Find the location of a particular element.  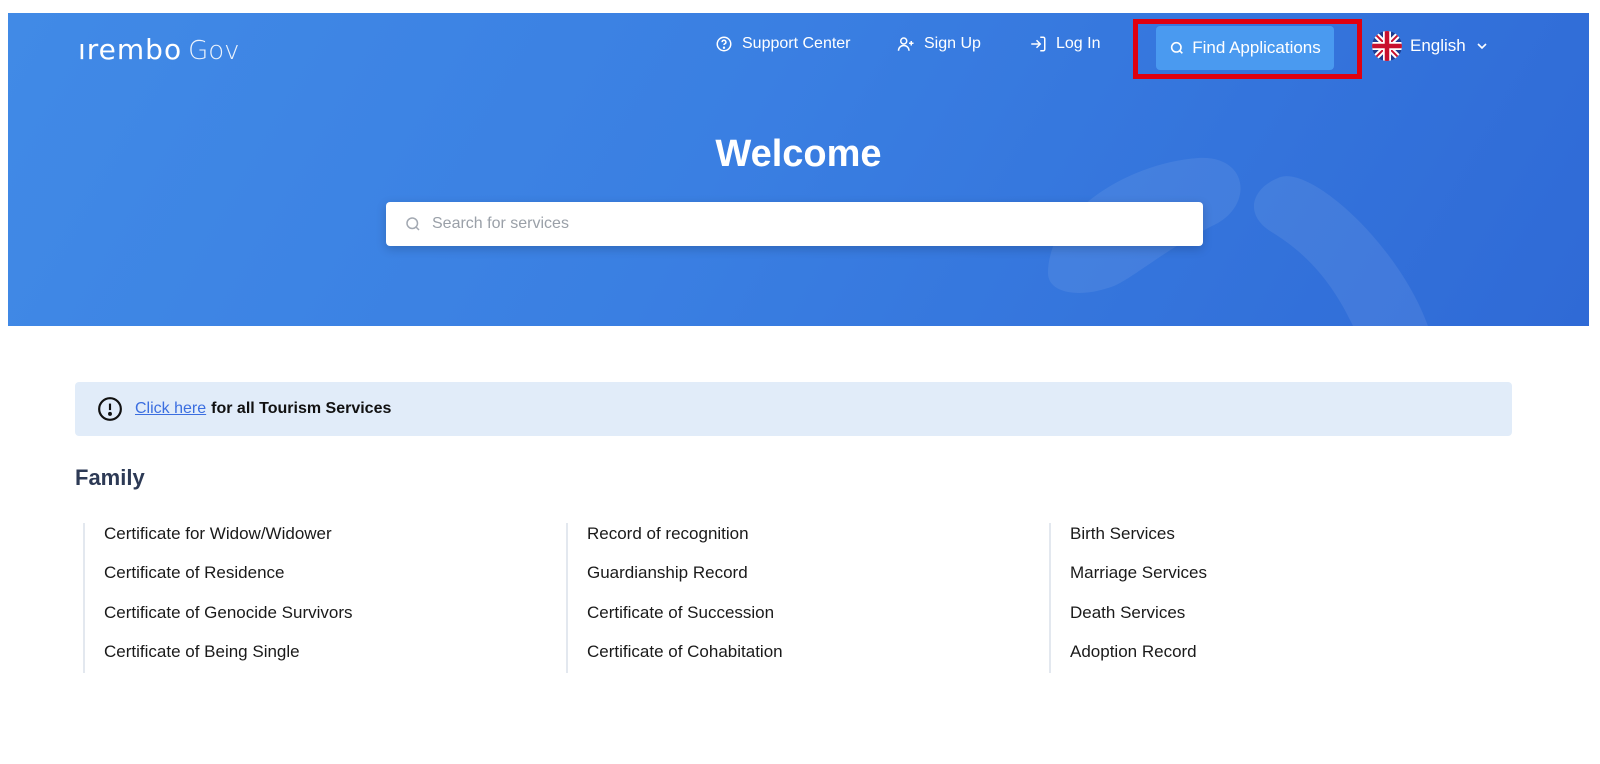

tourism-alert-text: for all Tourism Services is located at coordinates (301, 408).